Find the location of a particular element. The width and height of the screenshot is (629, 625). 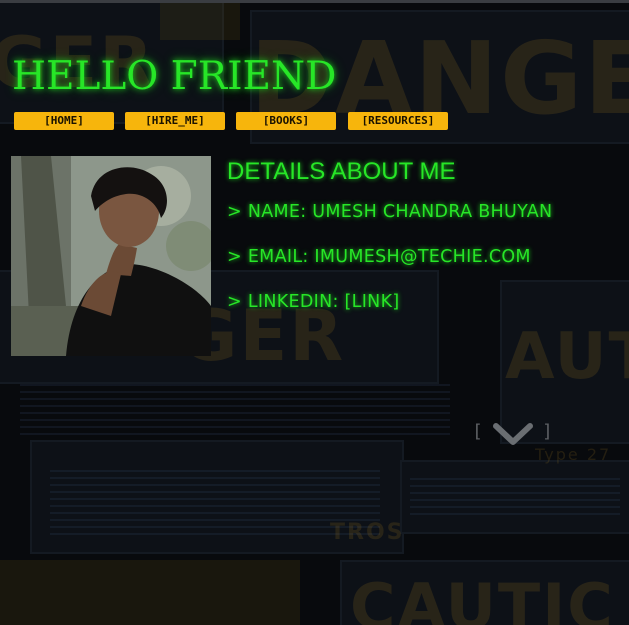

chevron-down-icon is located at coordinates (513, 434).